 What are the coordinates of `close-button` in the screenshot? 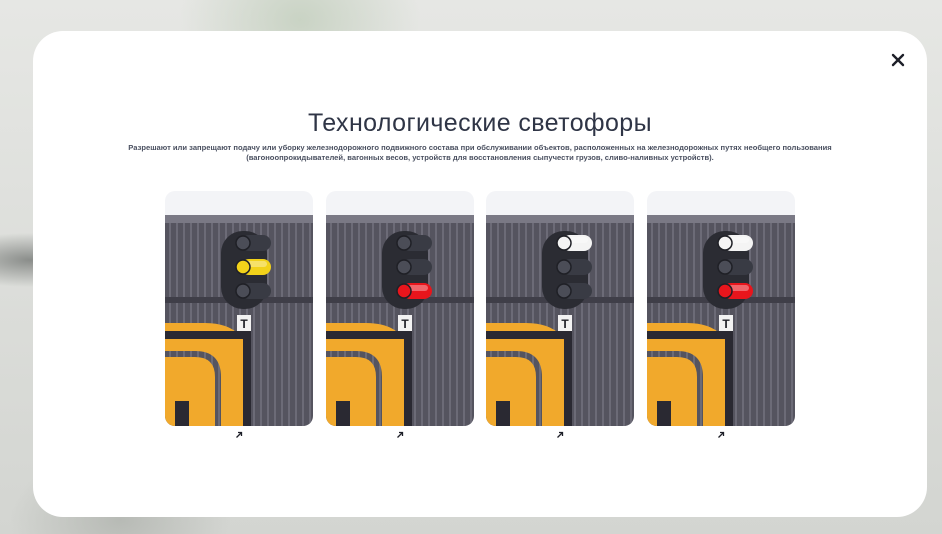 It's located at (898, 60).